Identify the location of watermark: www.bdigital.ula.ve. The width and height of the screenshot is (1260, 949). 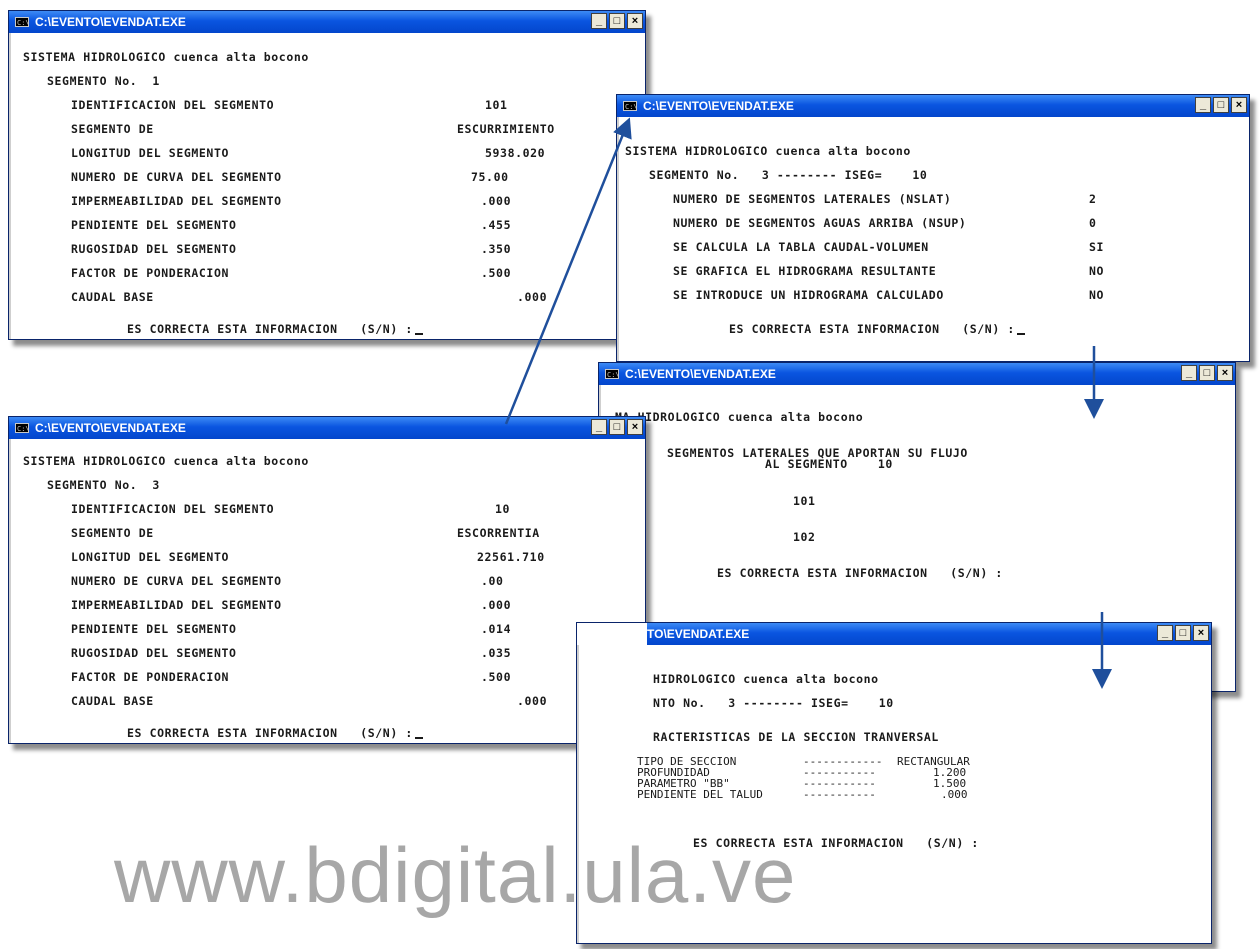
(455, 875).